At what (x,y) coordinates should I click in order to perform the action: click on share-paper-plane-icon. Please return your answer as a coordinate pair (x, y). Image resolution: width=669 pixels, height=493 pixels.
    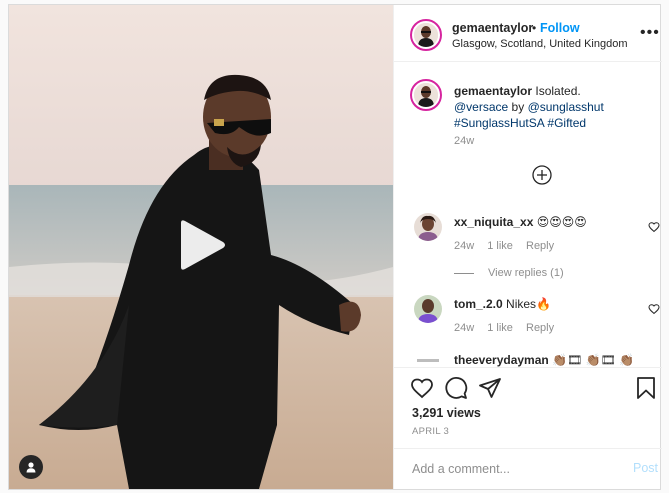
    Looking at the image, I should click on (490, 388).